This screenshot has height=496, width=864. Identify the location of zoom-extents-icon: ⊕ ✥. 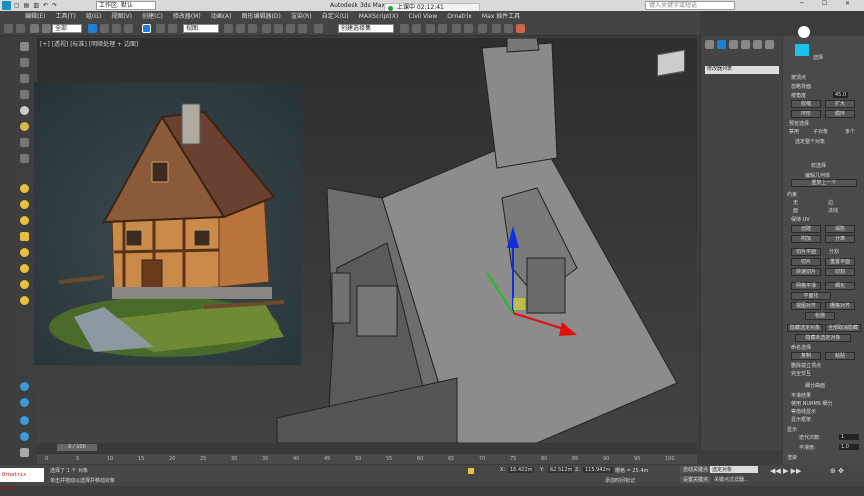
(837, 471).